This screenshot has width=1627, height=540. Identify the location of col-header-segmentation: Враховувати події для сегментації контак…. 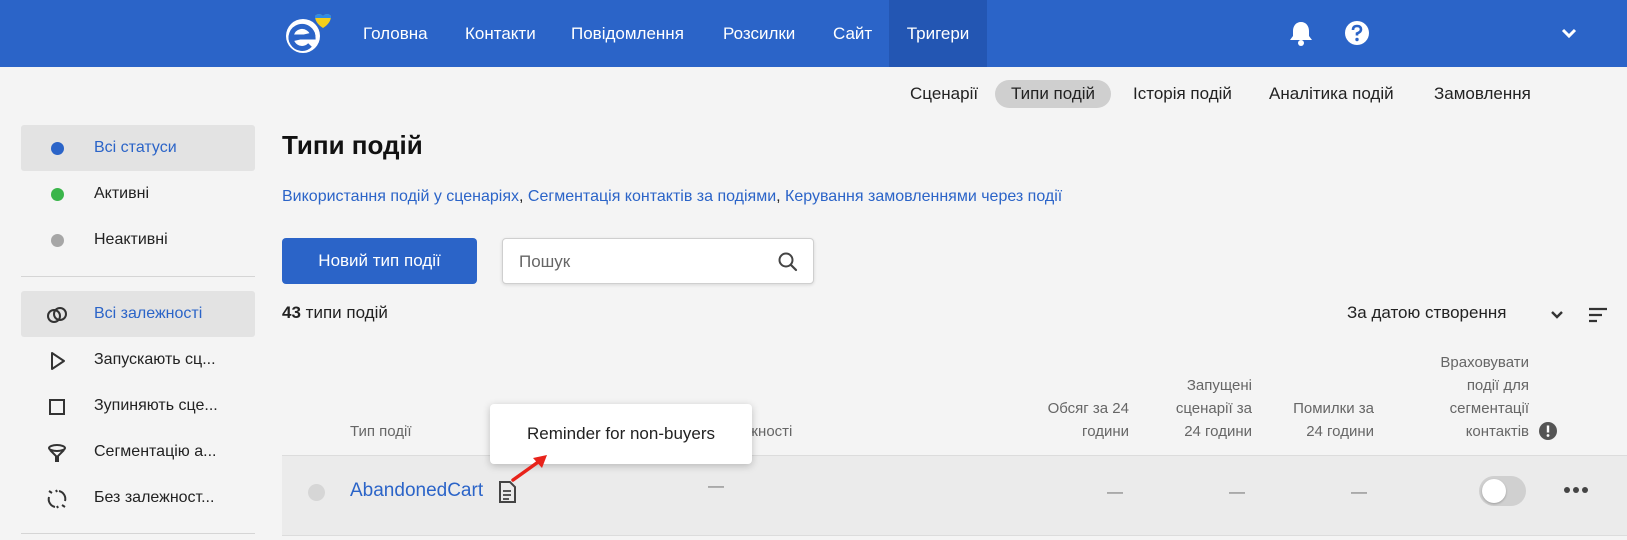
(1484, 397).